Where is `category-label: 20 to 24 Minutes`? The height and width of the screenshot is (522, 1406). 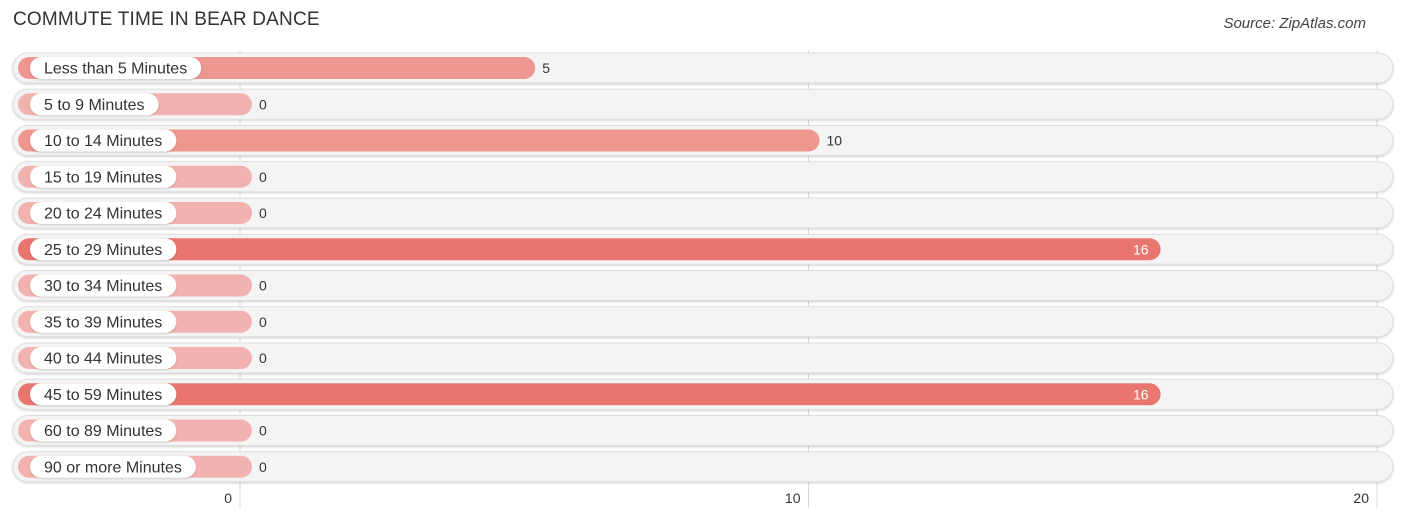 category-label: 20 to 24 Minutes is located at coordinates (103, 214).